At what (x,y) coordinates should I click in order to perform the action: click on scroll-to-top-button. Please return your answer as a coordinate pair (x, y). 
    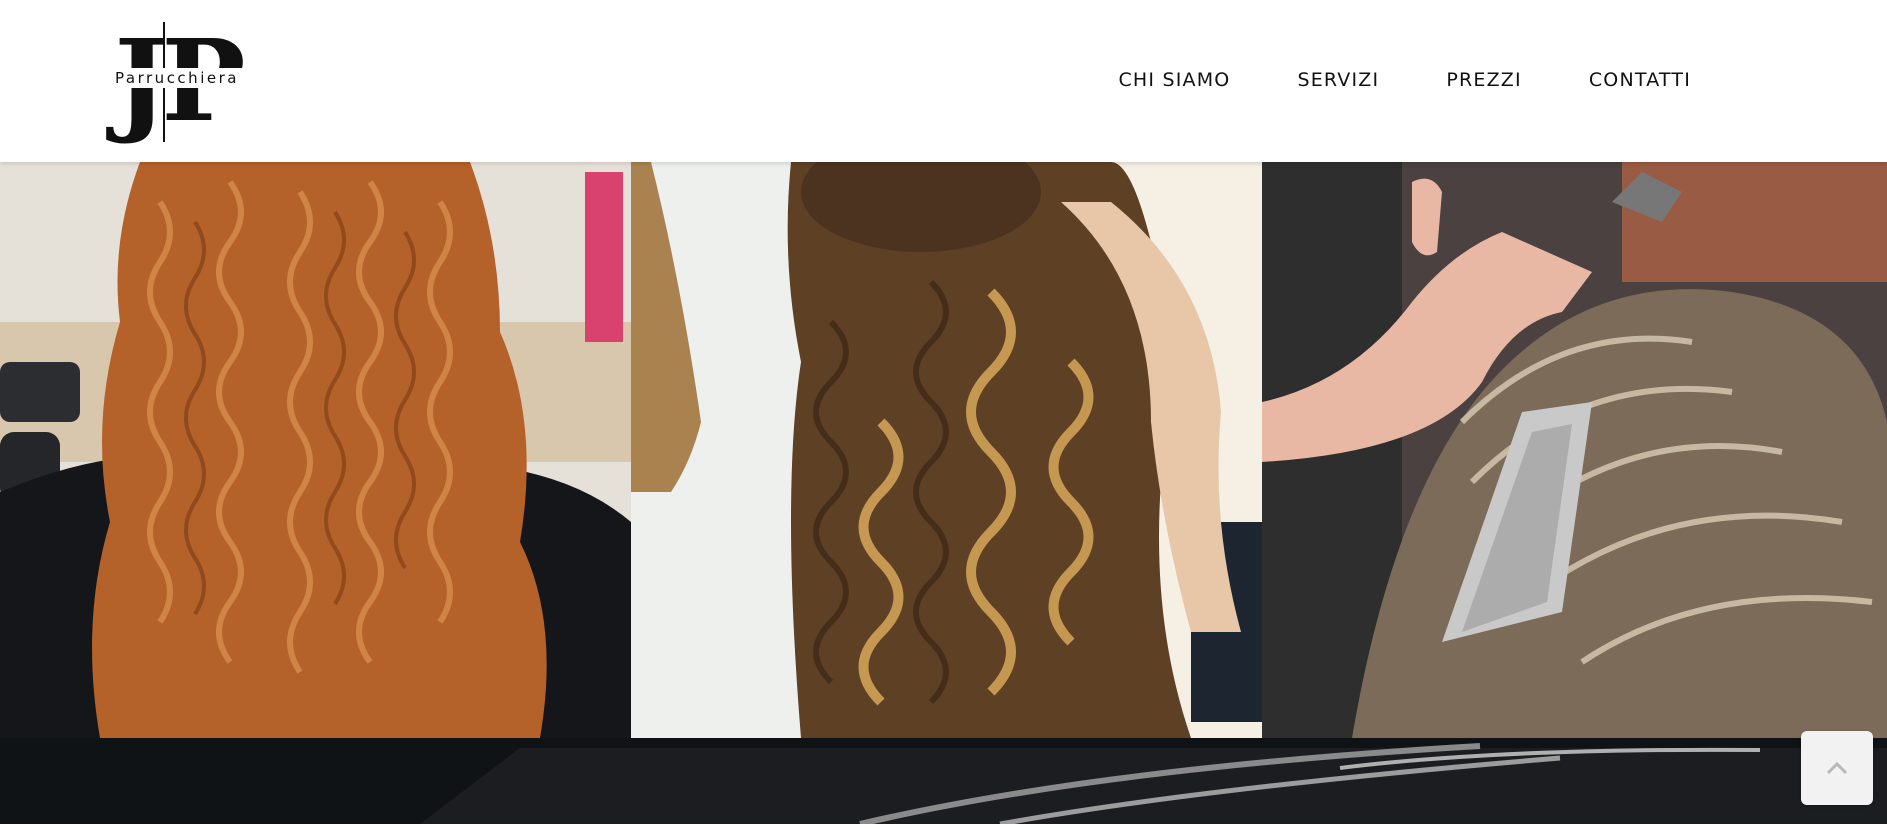
    Looking at the image, I should click on (1837, 768).